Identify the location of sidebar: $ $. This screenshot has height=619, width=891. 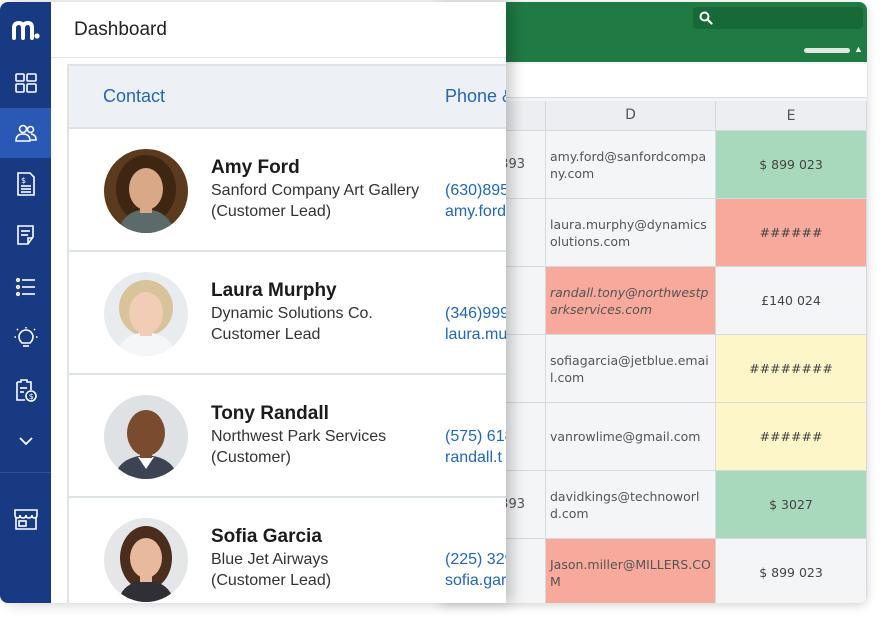
(25, 302).